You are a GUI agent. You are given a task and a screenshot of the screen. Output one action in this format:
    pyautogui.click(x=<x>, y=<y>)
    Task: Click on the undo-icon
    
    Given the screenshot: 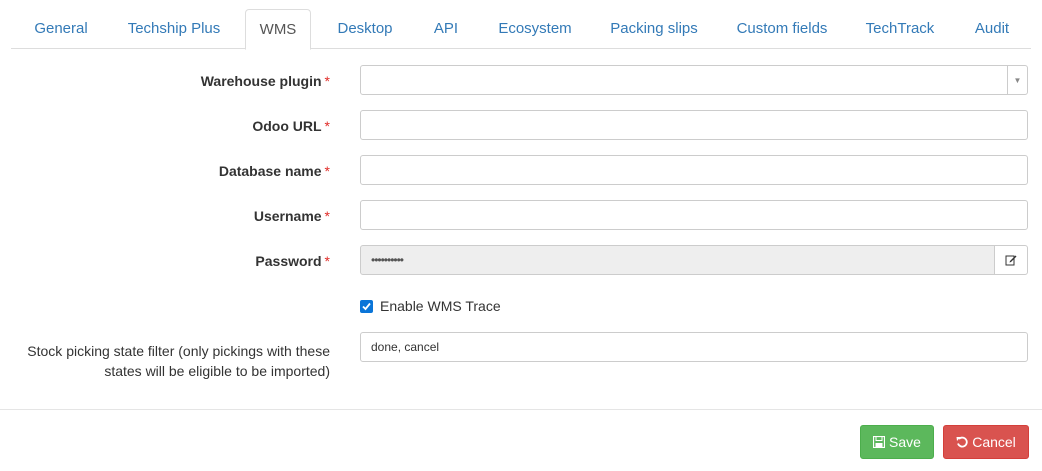 What is the action you would take?
    pyautogui.click(x=962, y=442)
    